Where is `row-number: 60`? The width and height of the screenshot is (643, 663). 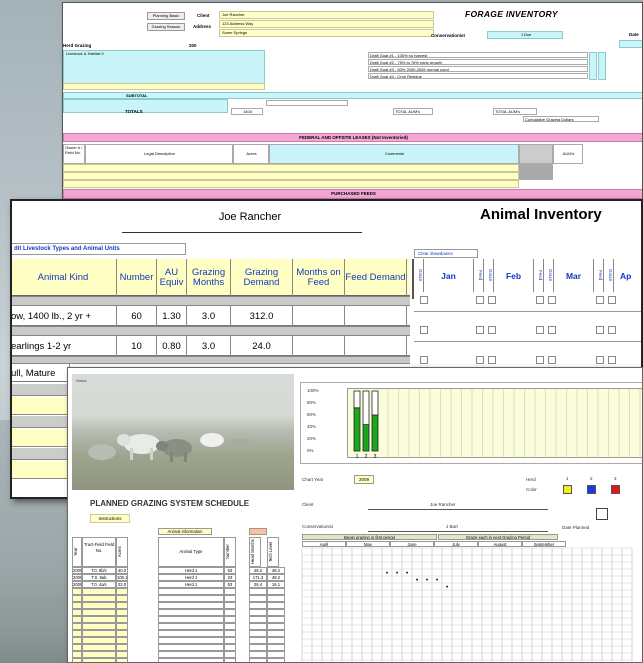 row-number: 60 is located at coordinates (137, 316).